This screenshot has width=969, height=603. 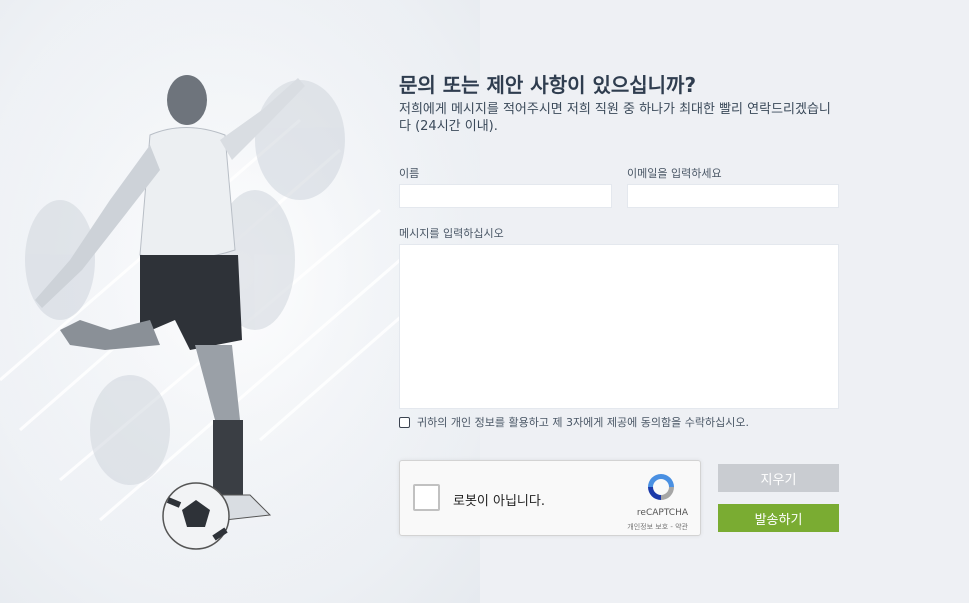 I want to click on consent-row: 귀하의 개인 정보를 활용하고 제 3자에게 제공에 동의함을 수락하십시오., so click(x=574, y=422).